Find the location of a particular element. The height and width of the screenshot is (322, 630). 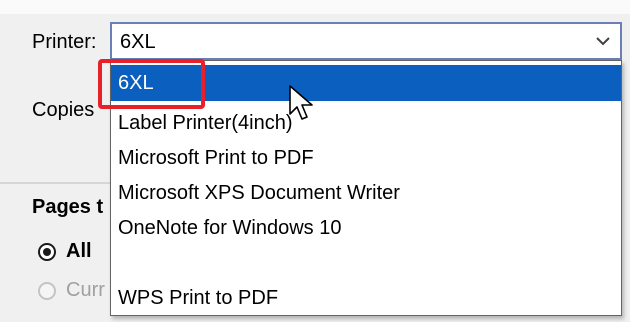

printer-label: Printer: is located at coordinates (64, 42).